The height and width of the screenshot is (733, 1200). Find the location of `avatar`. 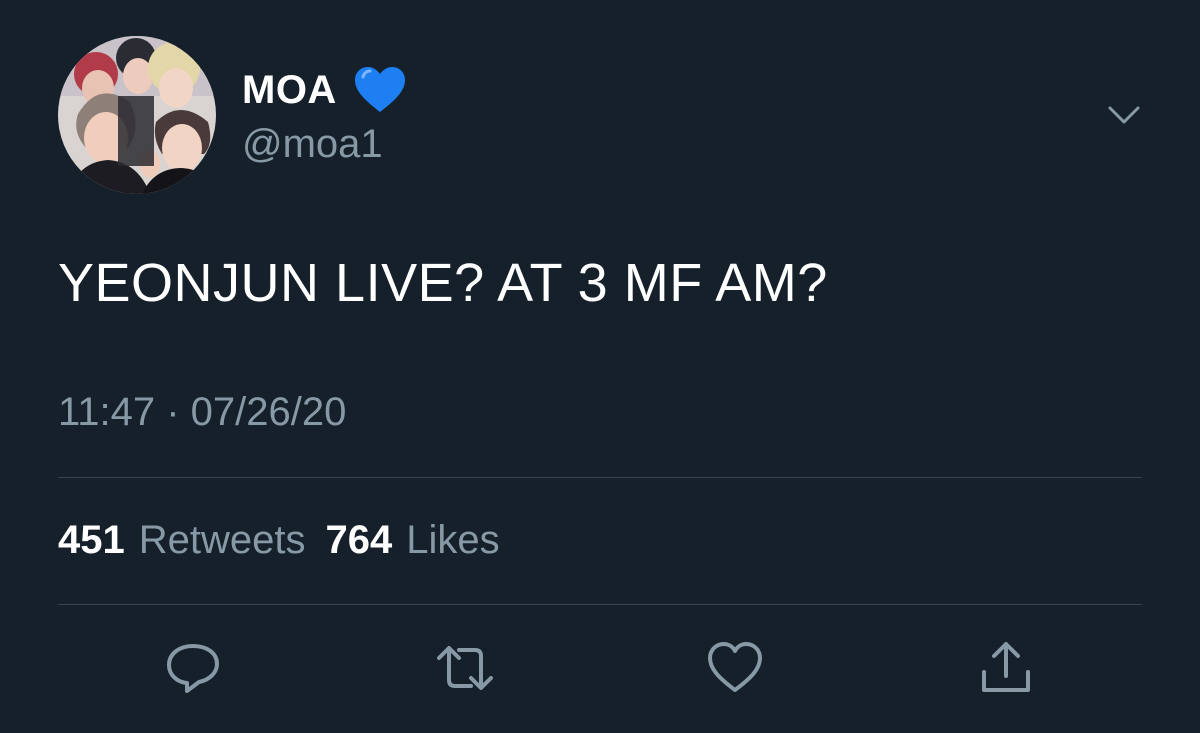

avatar is located at coordinates (137, 115).